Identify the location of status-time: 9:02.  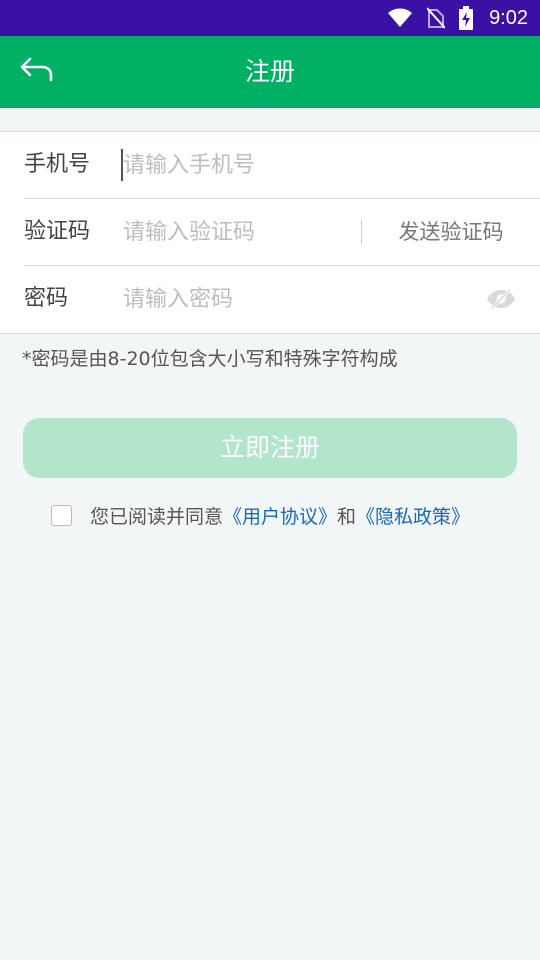
(508, 17).